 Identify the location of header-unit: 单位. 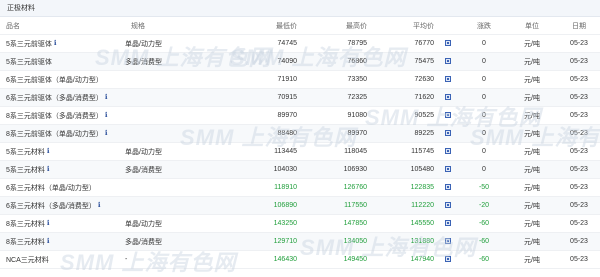
(532, 26).